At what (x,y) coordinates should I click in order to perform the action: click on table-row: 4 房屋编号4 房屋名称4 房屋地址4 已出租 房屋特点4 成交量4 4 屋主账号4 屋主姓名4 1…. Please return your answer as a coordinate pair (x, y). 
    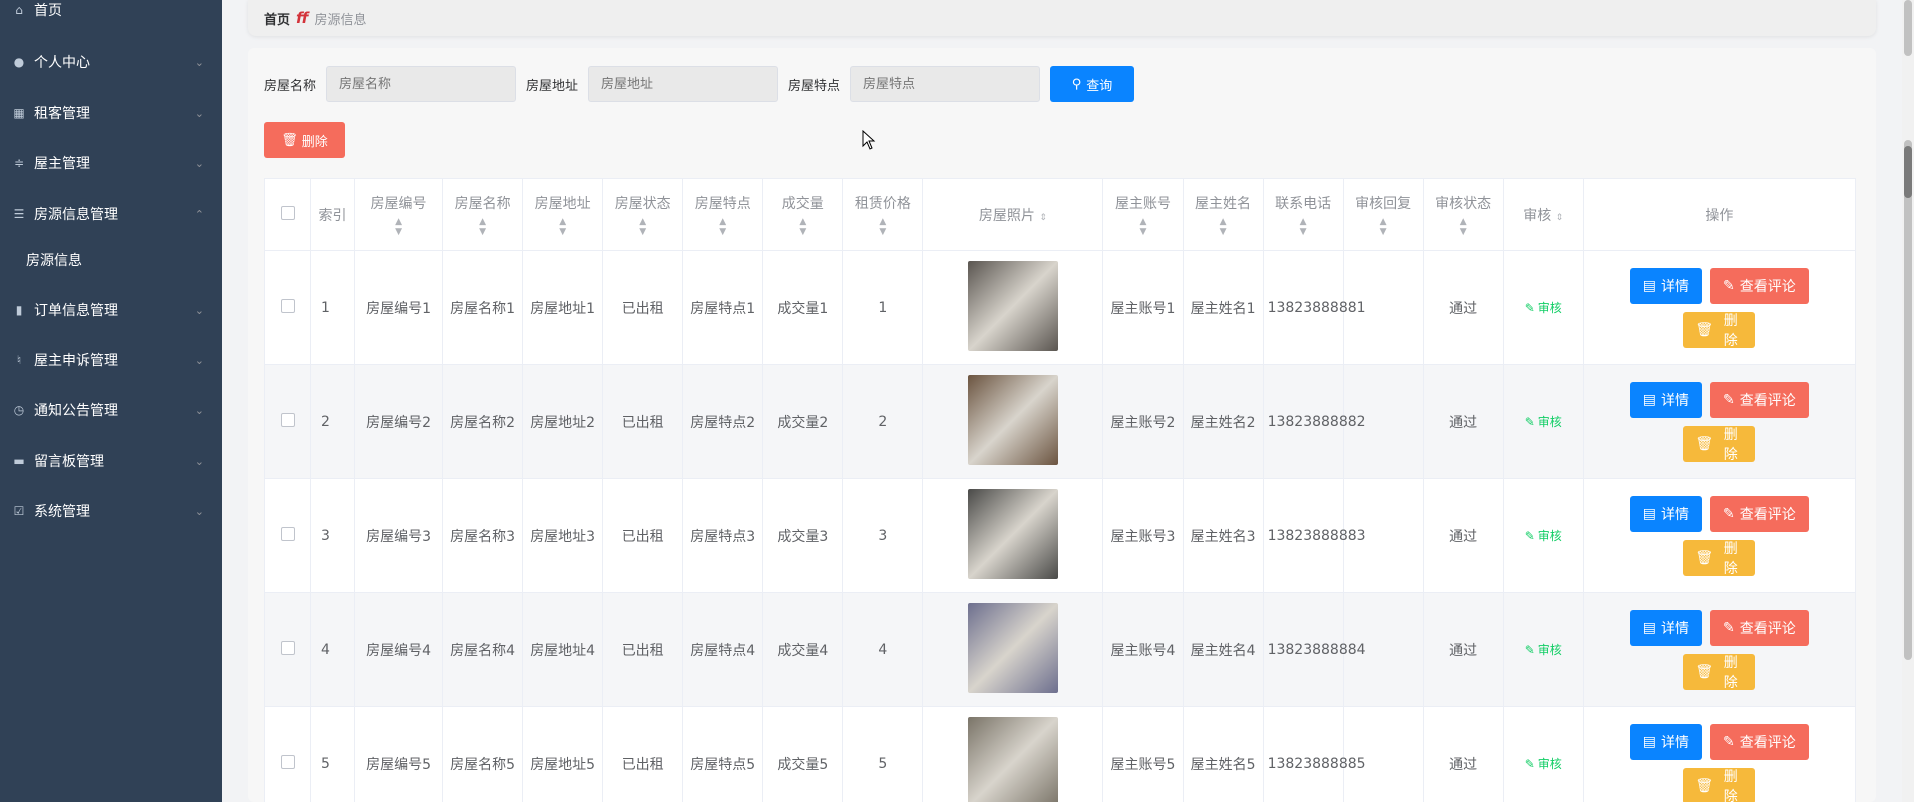
    Looking at the image, I should click on (1060, 649).